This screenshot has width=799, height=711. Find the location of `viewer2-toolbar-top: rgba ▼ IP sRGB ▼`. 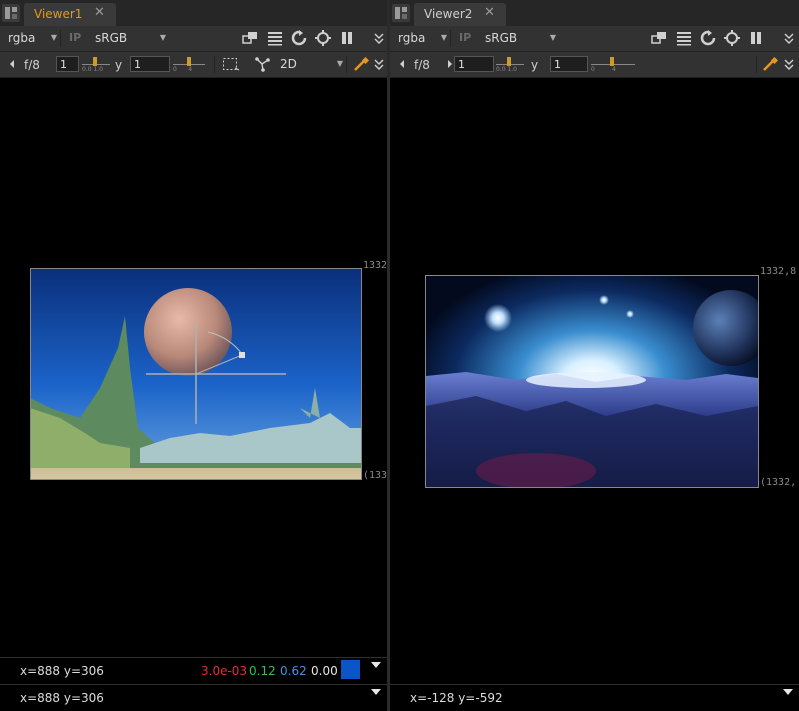

viewer2-toolbar-top: rgba ▼ IP sRGB ▼ is located at coordinates (594, 39).